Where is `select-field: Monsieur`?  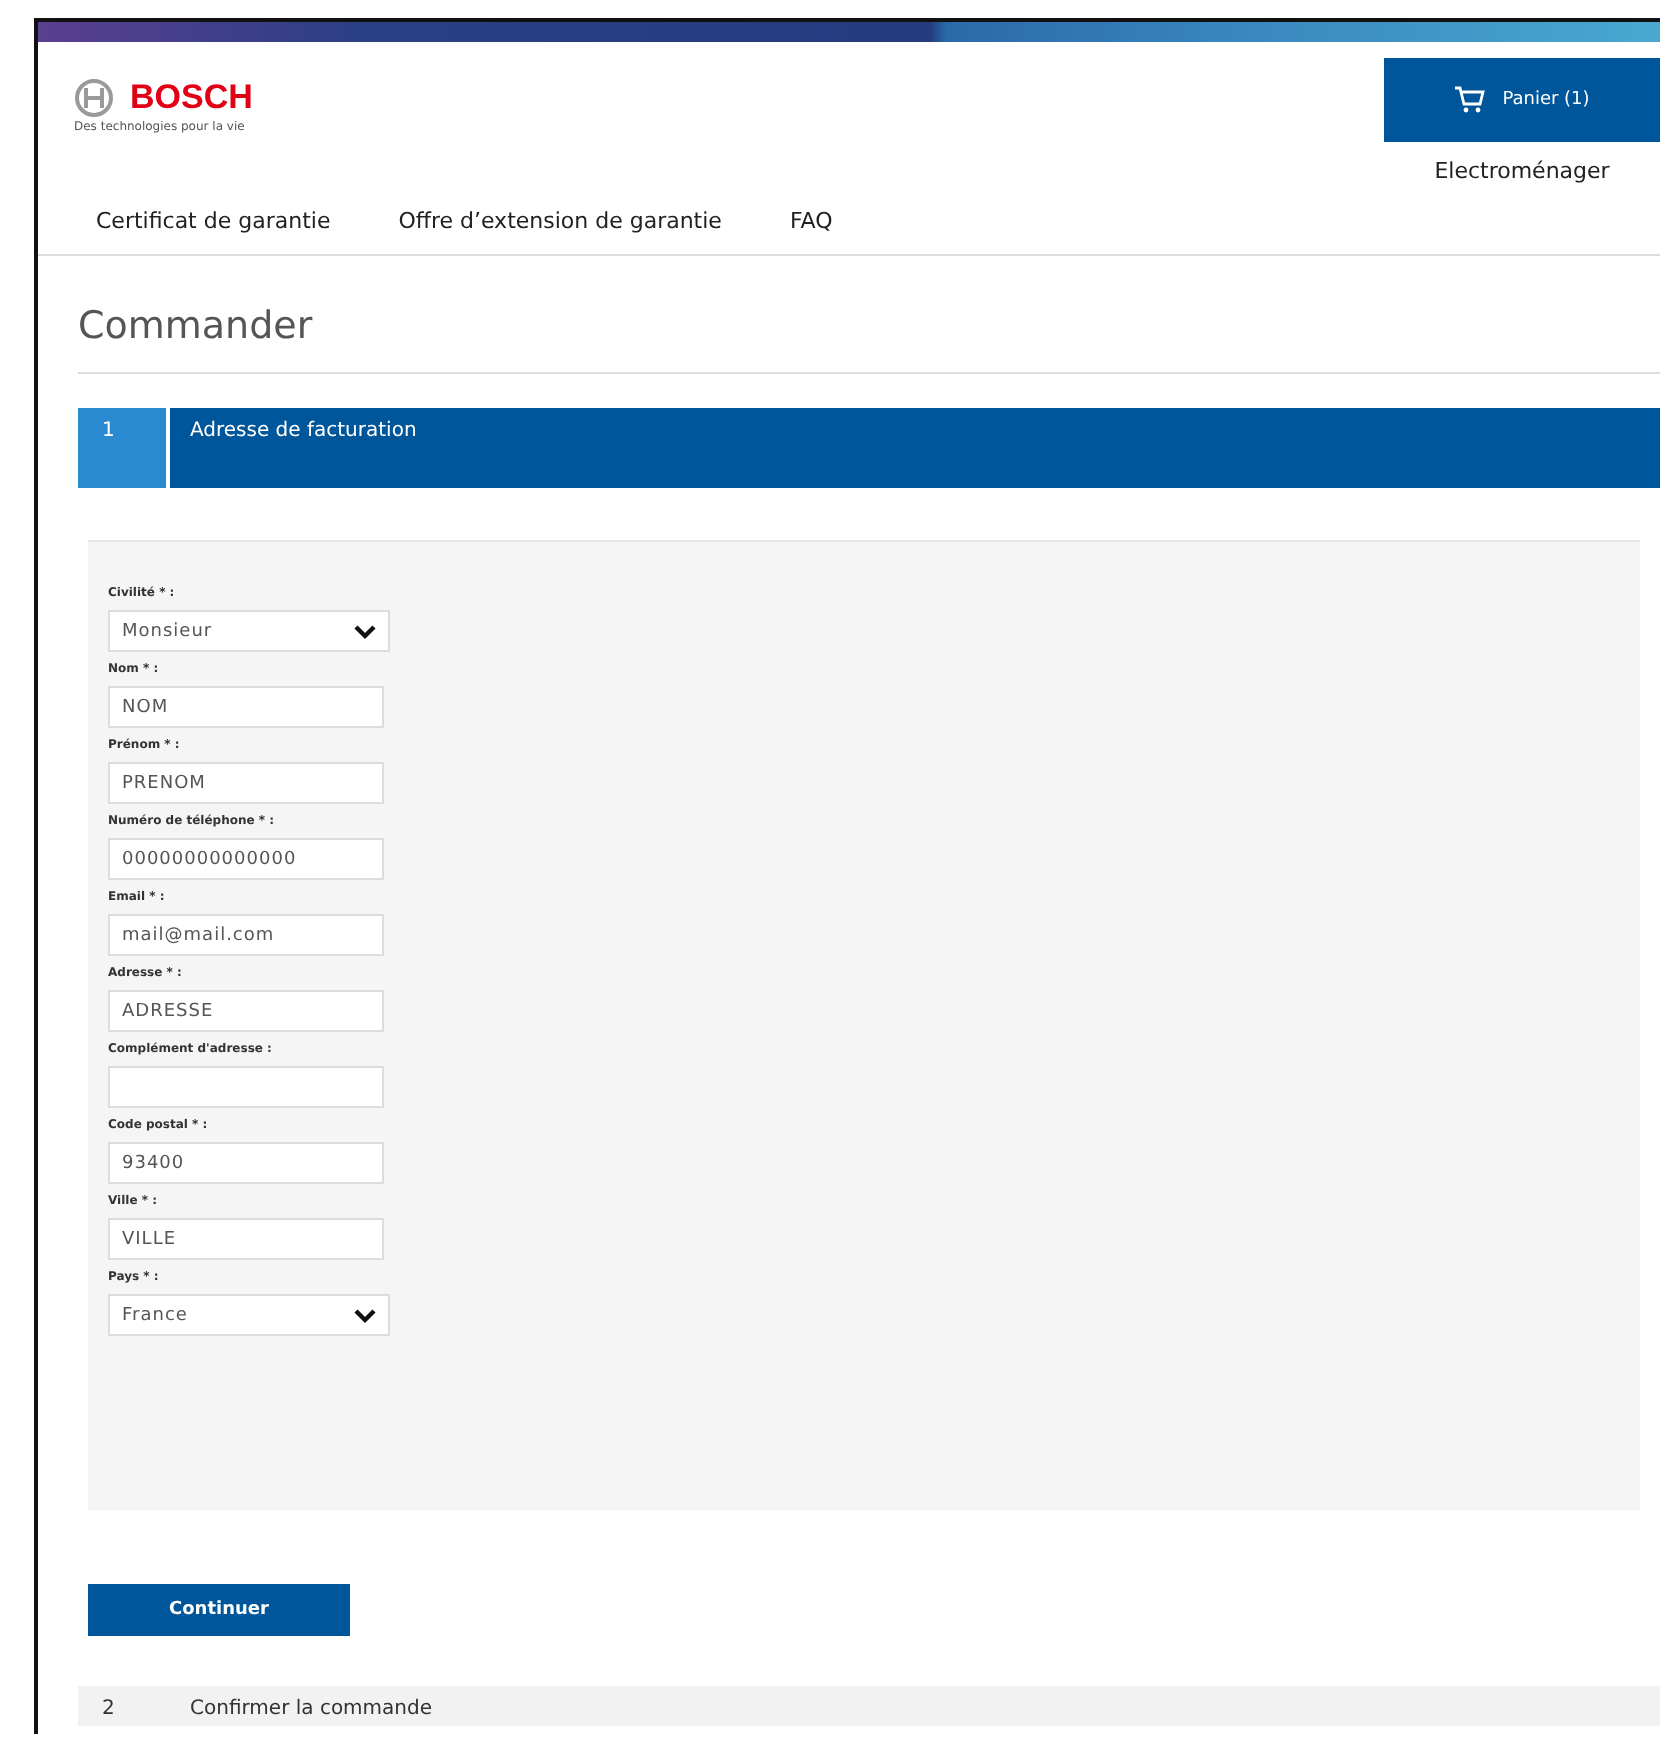
select-field: Monsieur is located at coordinates (249, 631).